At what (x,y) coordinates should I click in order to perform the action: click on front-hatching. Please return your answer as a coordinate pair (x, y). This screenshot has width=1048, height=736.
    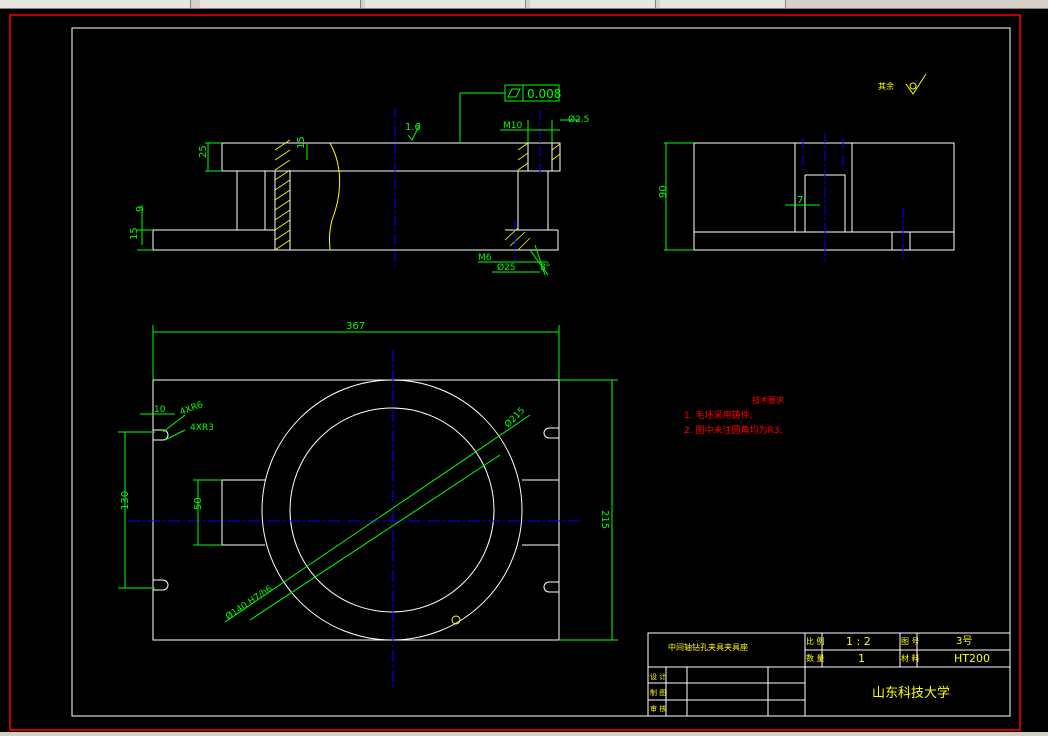
    Looking at the image, I should click on (417, 195).